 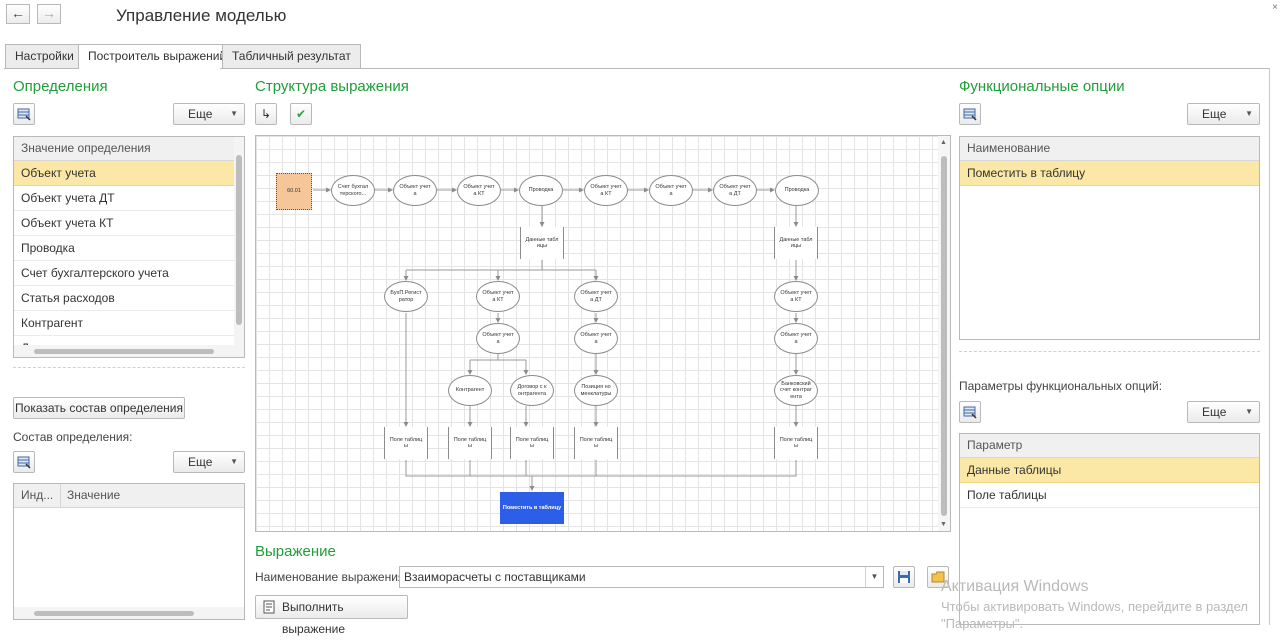 What do you see at coordinates (129, 613) in the screenshot?
I see `composition-hscroll` at bounding box center [129, 613].